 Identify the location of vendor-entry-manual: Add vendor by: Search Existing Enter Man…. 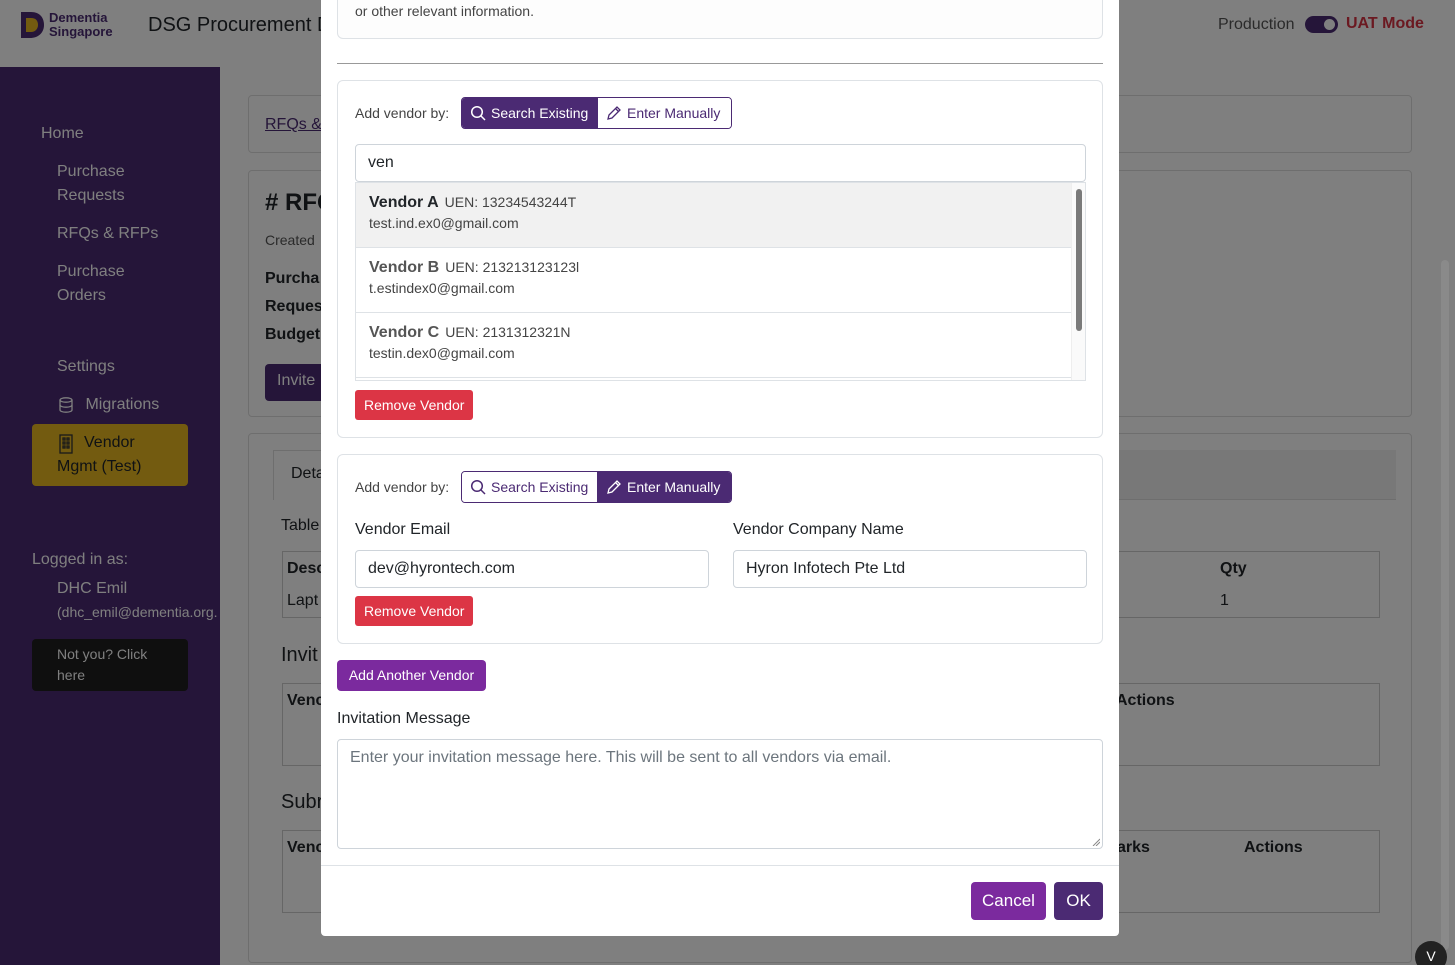
(720, 549).